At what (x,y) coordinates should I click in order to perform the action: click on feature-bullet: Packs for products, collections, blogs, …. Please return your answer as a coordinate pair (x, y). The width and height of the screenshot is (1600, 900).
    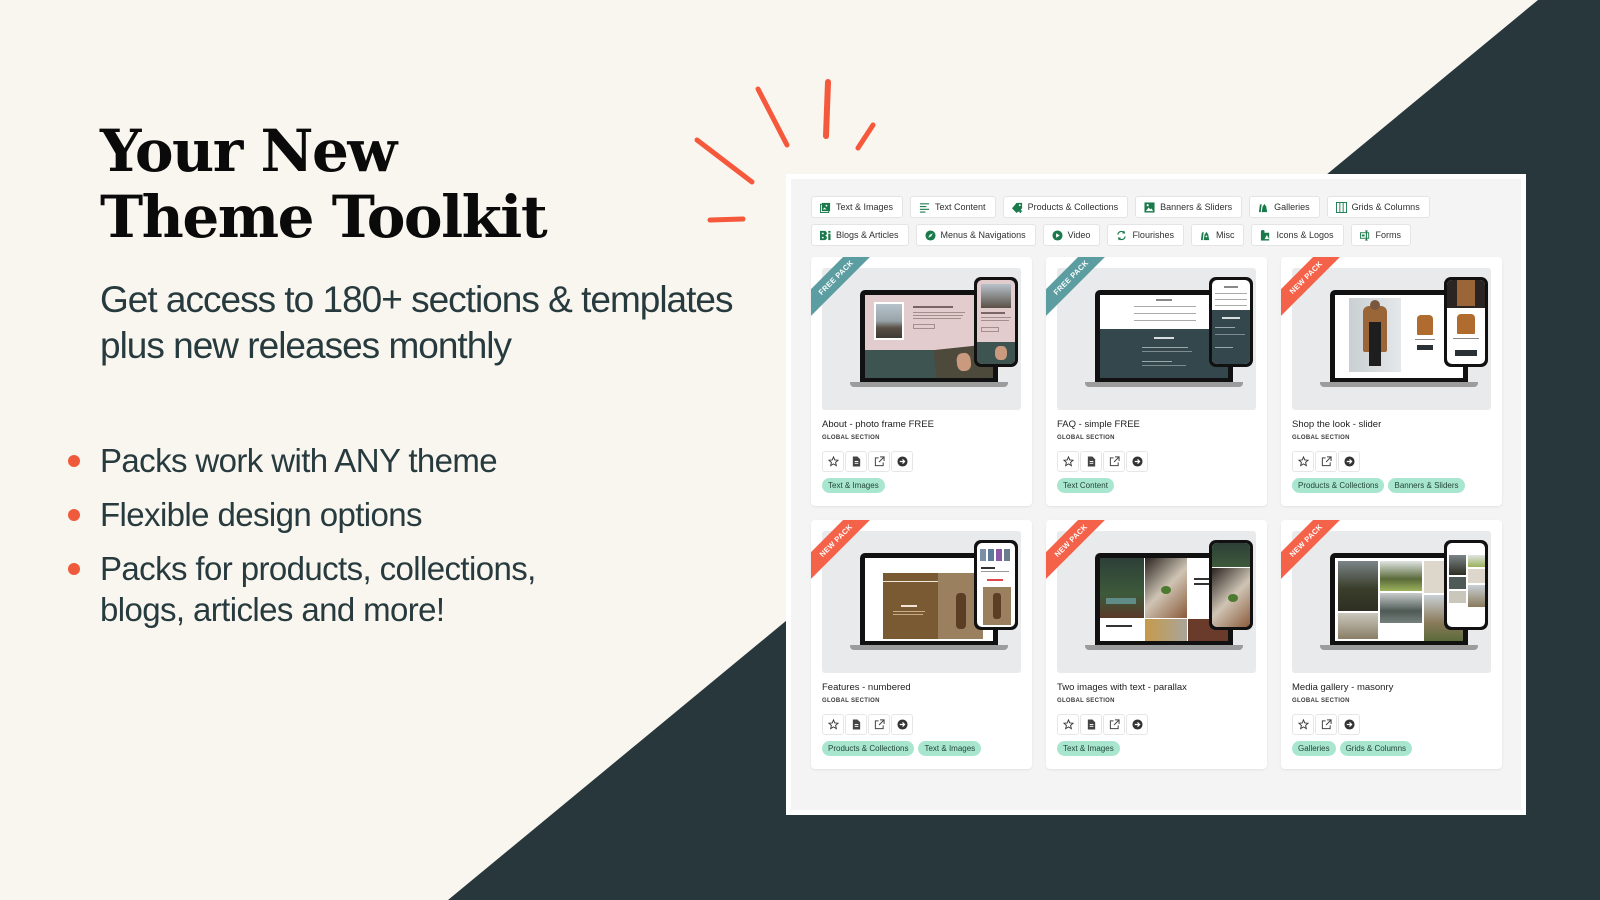
    Looking at the image, I should click on (328, 589).